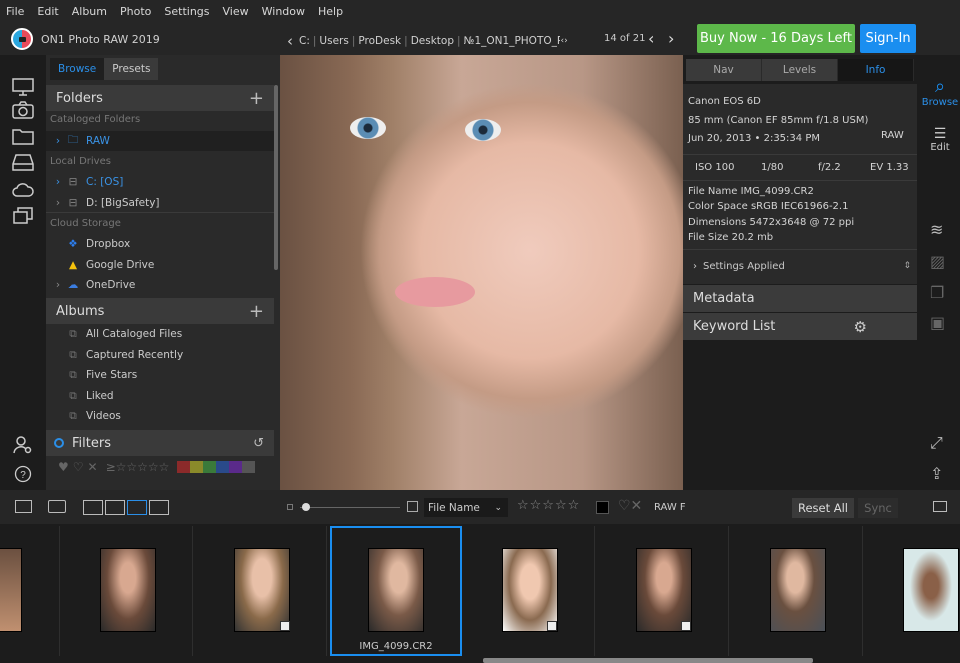 This screenshot has width=960, height=663. What do you see at coordinates (135, 11) in the screenshot?
I see `menu-photo: Photo` at bounding box center [135, 11].